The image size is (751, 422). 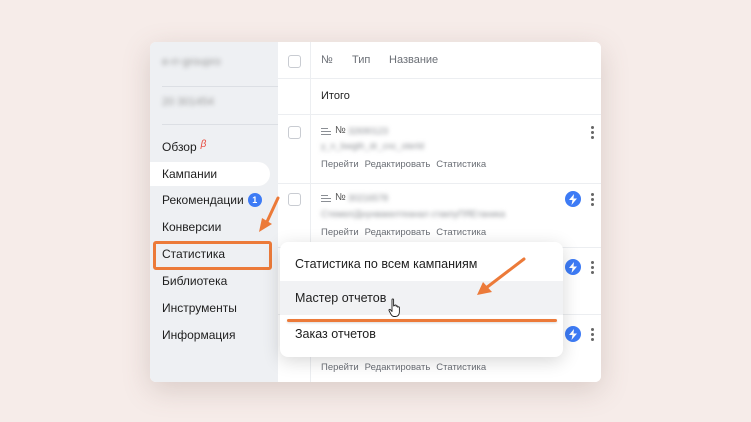 What do you see at coordinates (372, 146) in the screenshot?
I see `campaign-name: y_n_bwgth_dr_cnc_oterld` at bounding box center [372, 146].